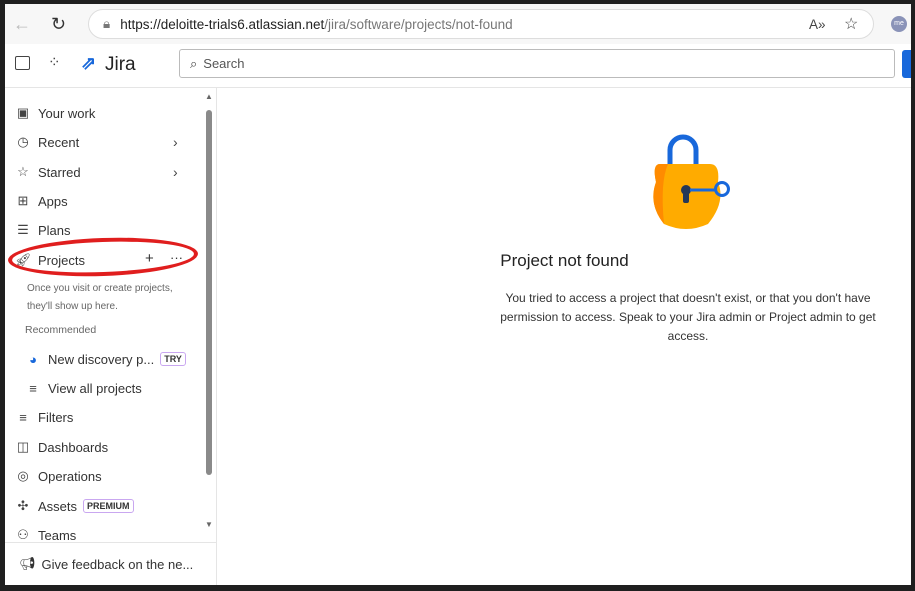 This screenshot has width=915, height=591. Describe the element at coordinates (58, 24) in the screenshot. I see `reload-icon: ↻` at that location.